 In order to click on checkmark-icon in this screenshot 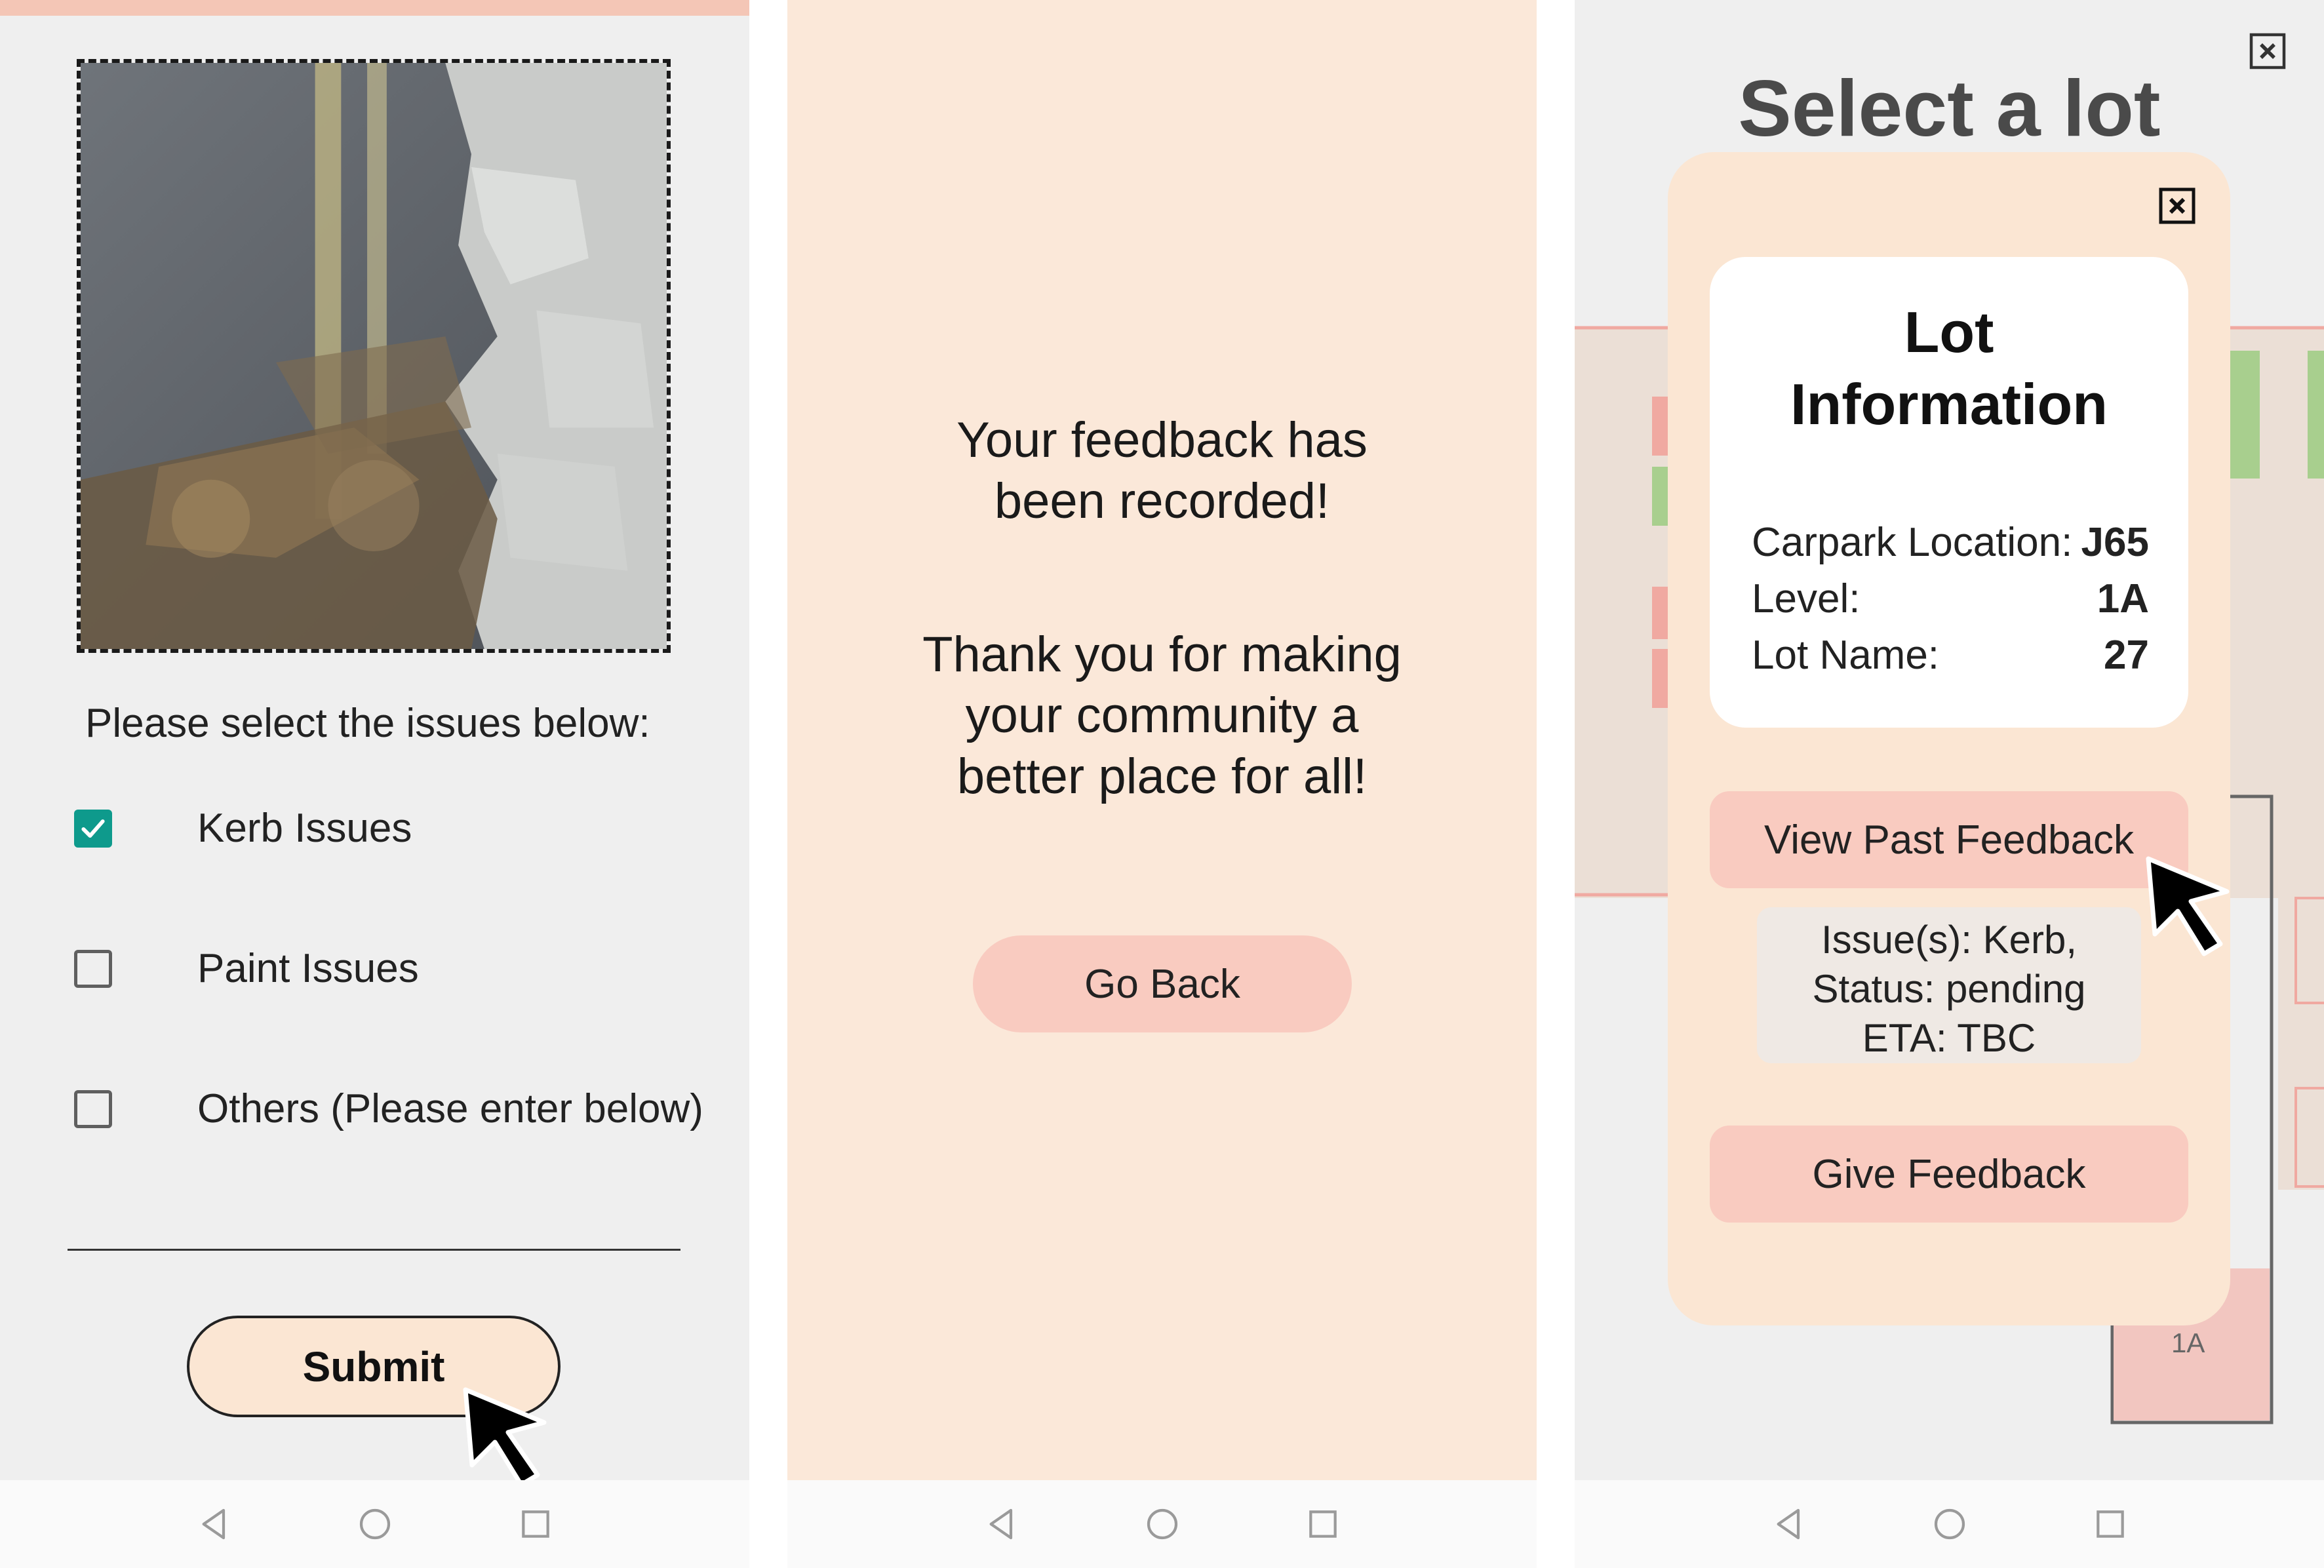, I will do `click(93, 828)`.